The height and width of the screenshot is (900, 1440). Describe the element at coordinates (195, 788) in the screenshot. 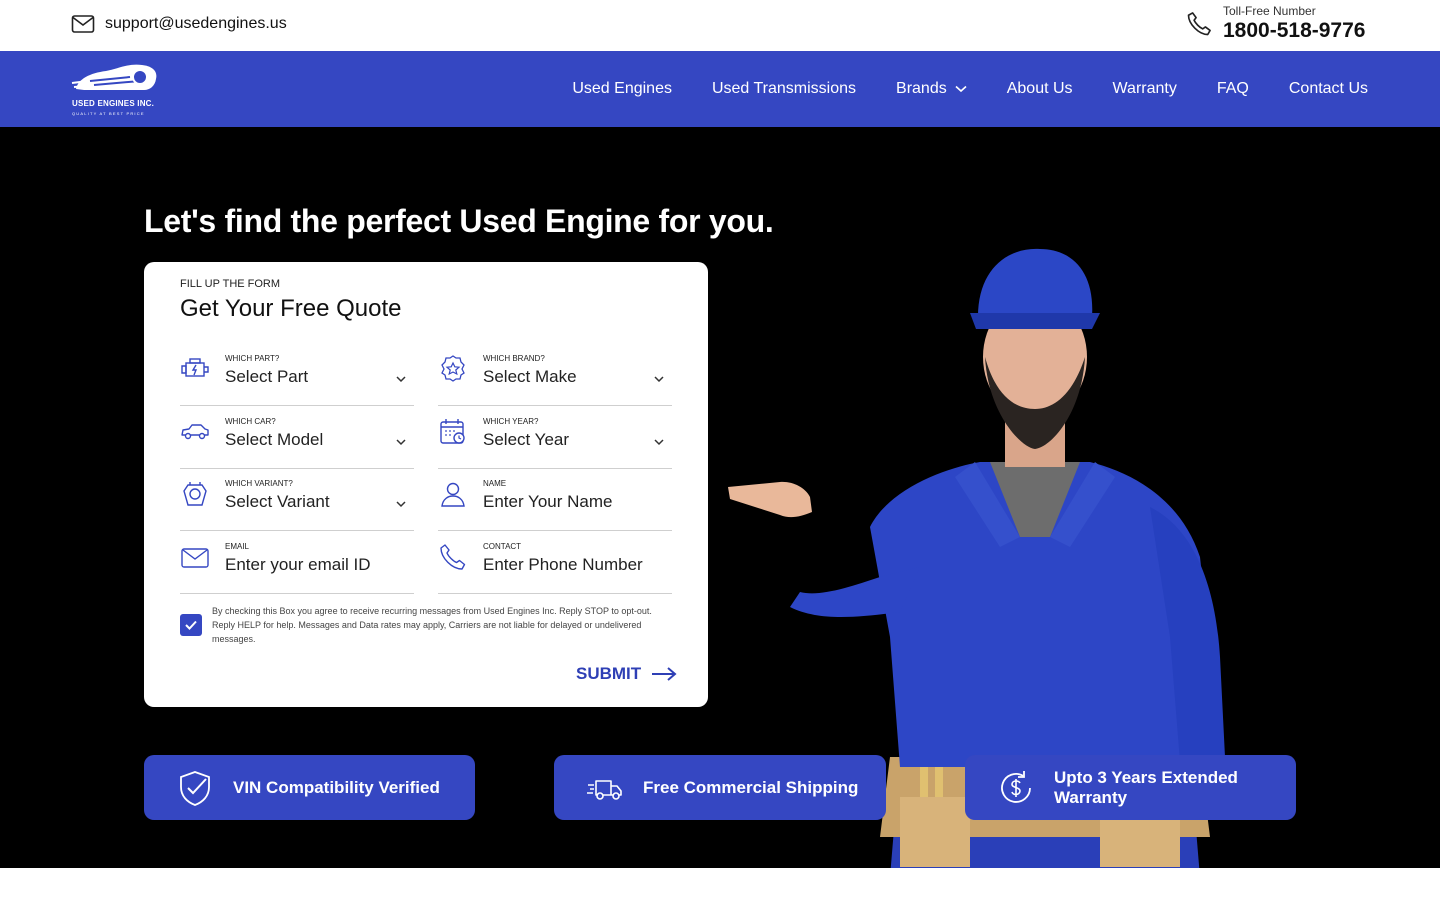

I see `shield-check-icon` at that location.